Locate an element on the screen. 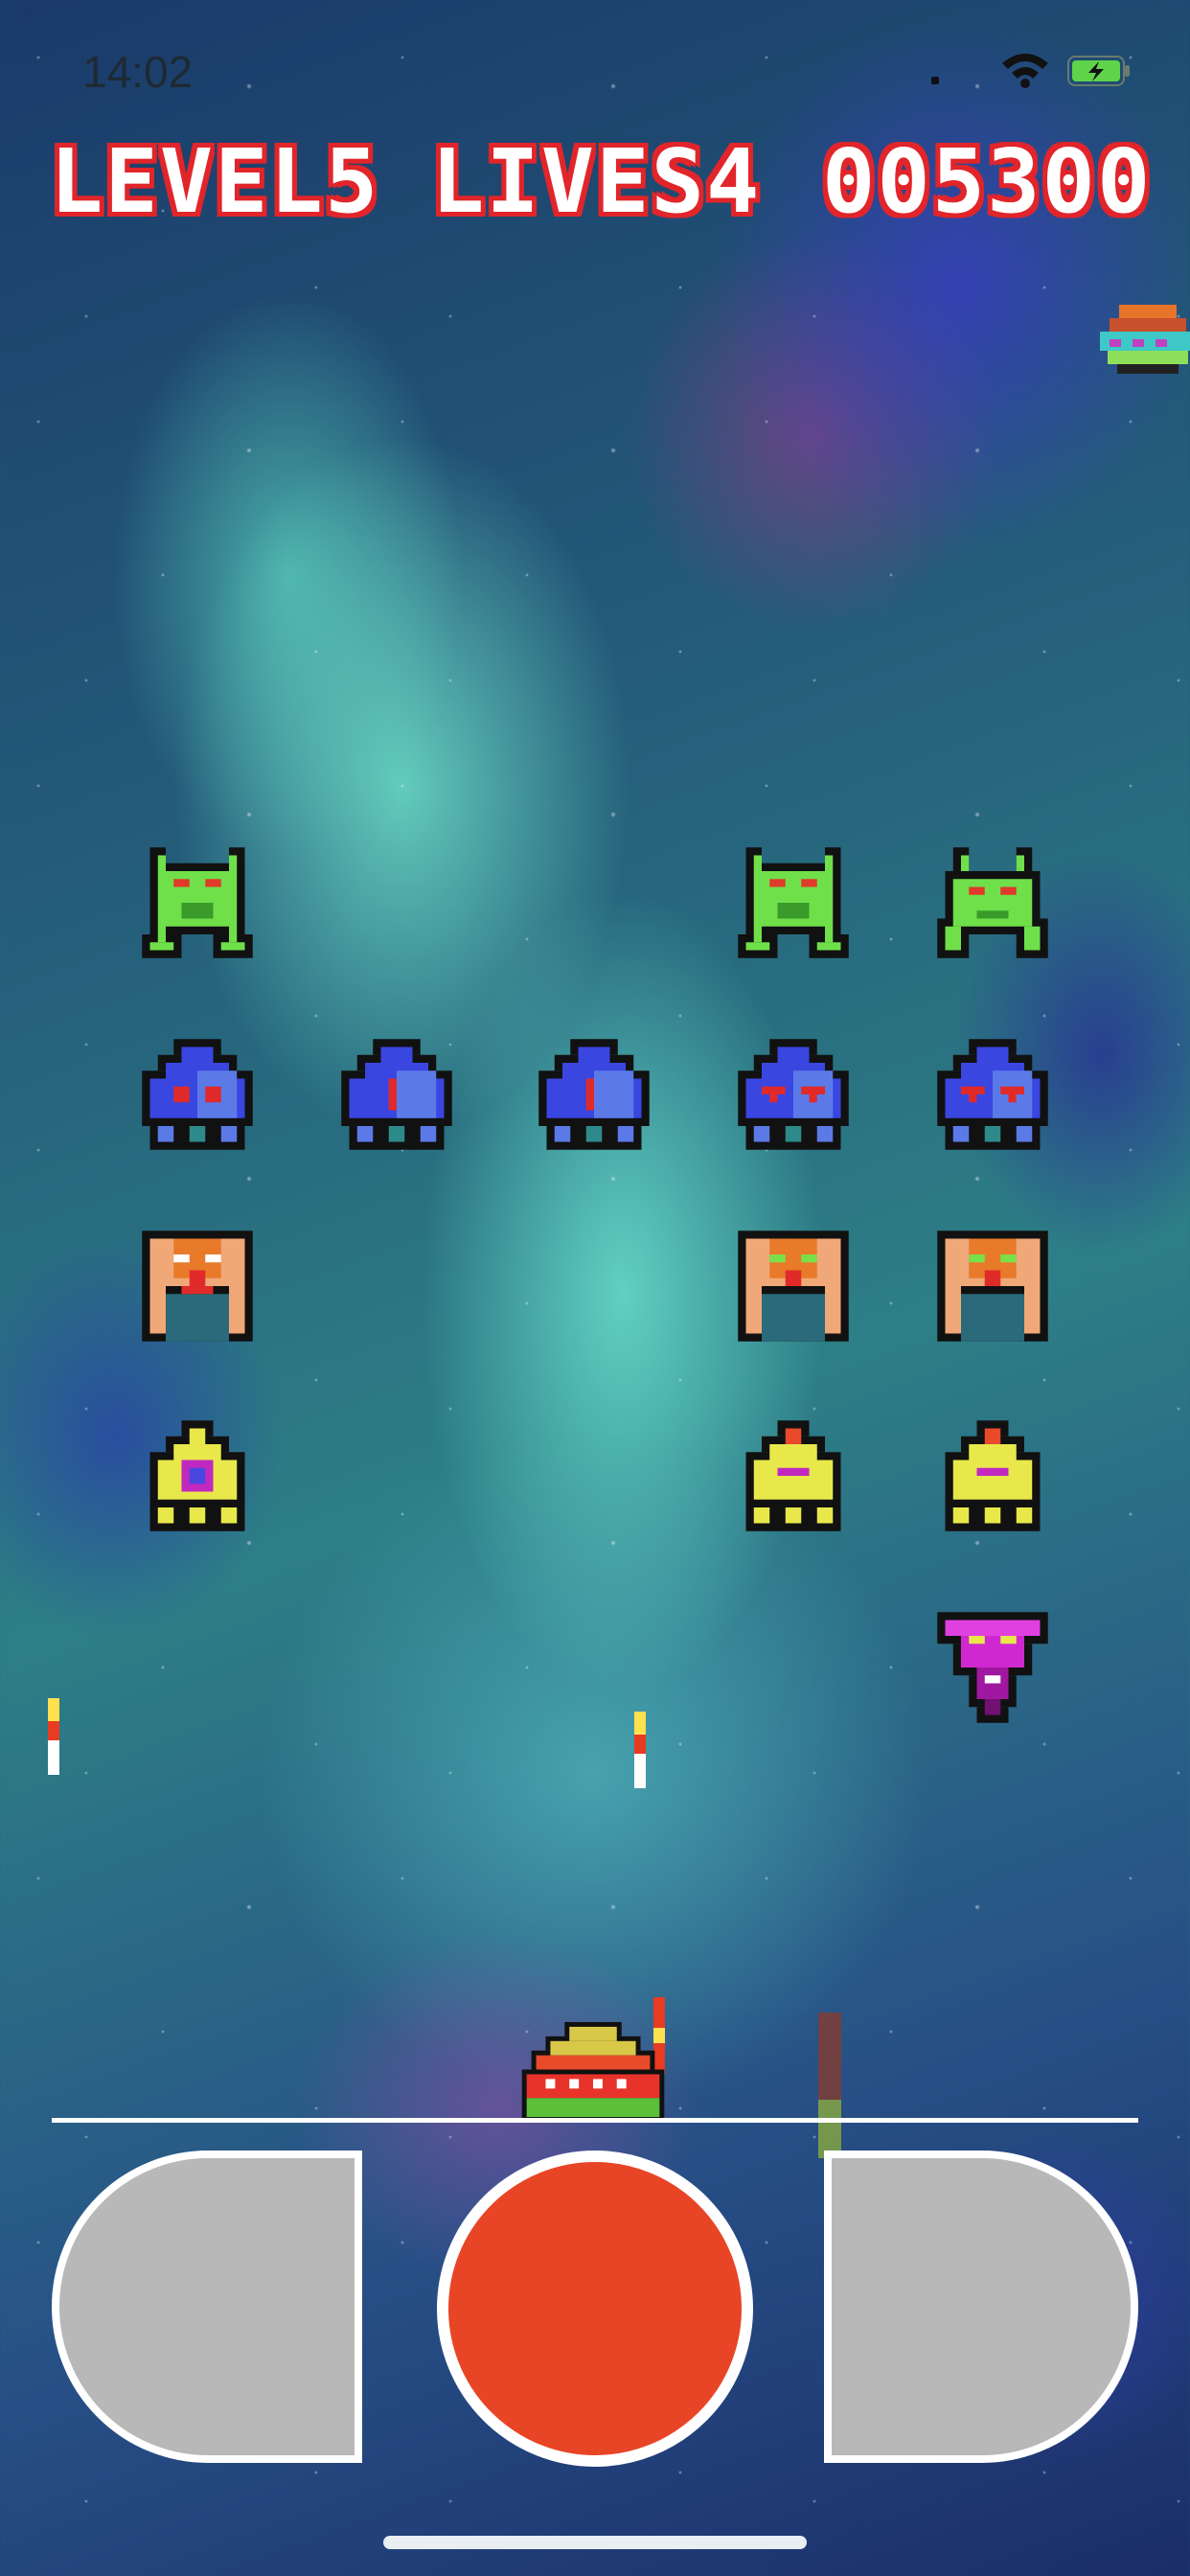 This screenshot has width=1190, height=2576. status-time: 14:02 is located at coordinates (138, 72).